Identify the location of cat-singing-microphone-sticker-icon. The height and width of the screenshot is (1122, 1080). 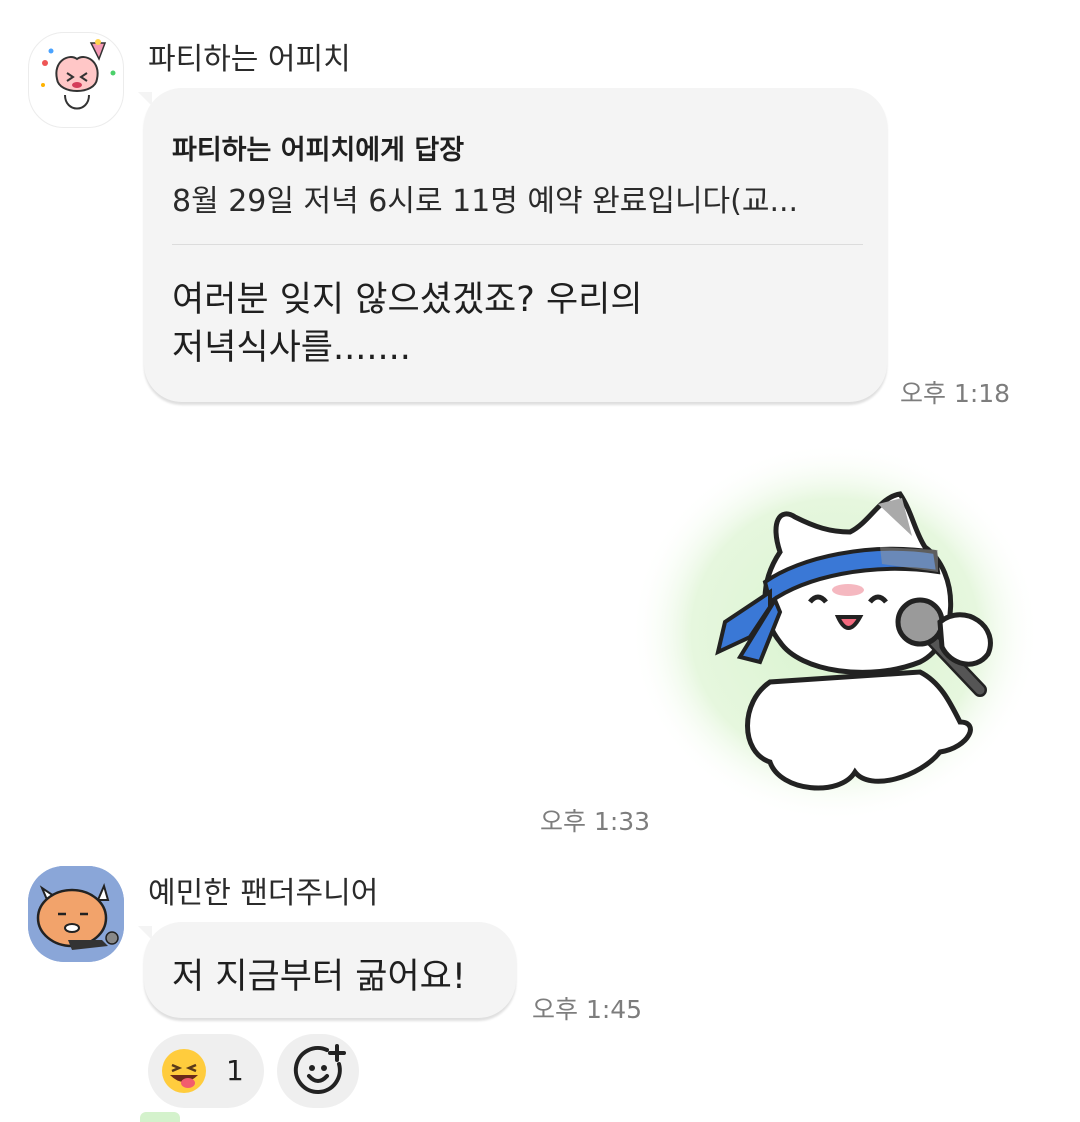
(835, 632).